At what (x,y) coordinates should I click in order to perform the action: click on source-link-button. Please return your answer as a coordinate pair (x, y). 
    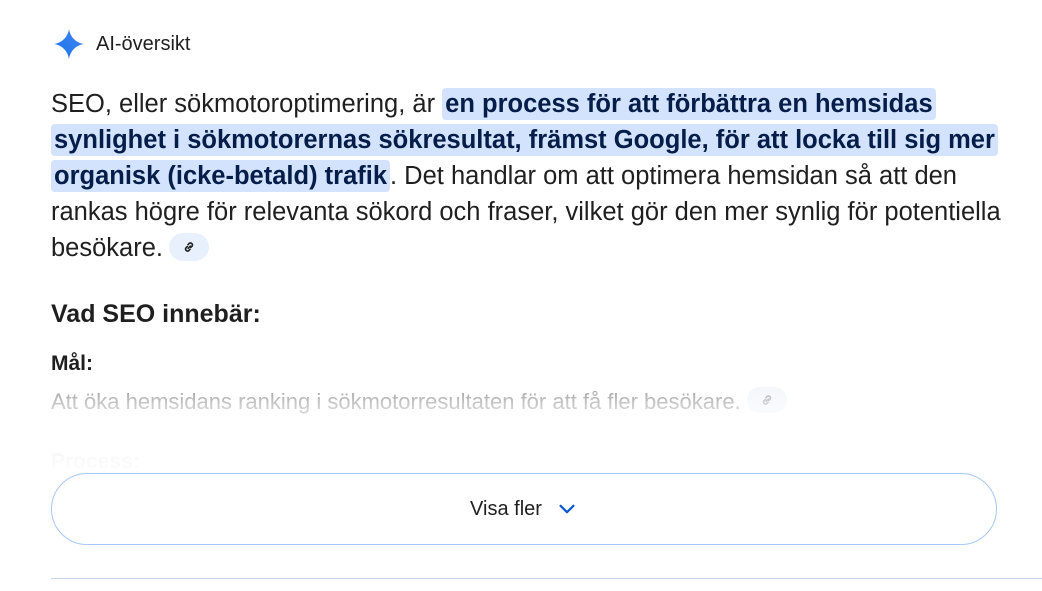
    Looking at the image, I should click on (189, 247).